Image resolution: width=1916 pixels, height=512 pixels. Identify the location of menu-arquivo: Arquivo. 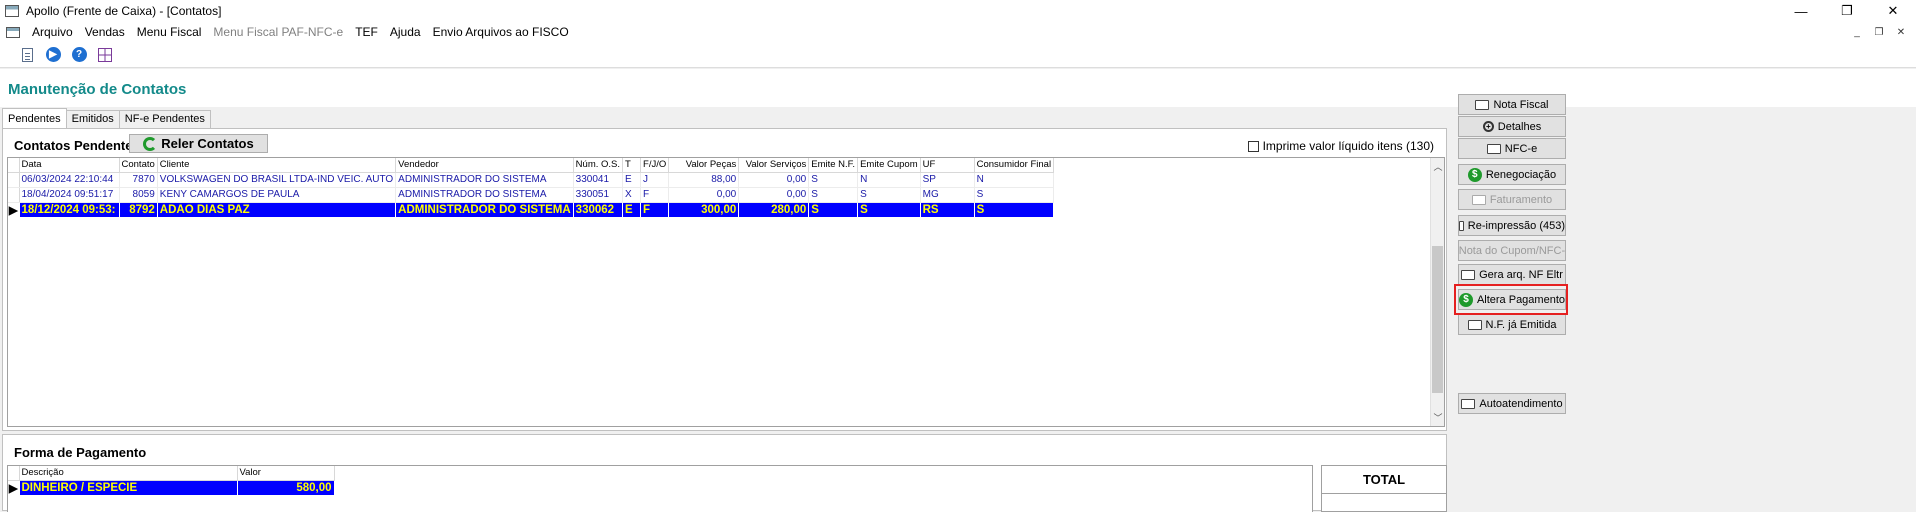
(52, 32).